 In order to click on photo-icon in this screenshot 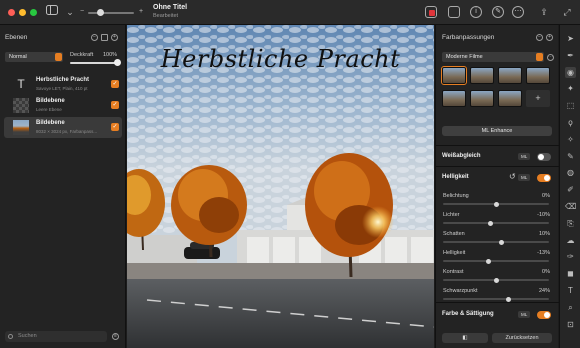, I will do `click(454, 12)`.